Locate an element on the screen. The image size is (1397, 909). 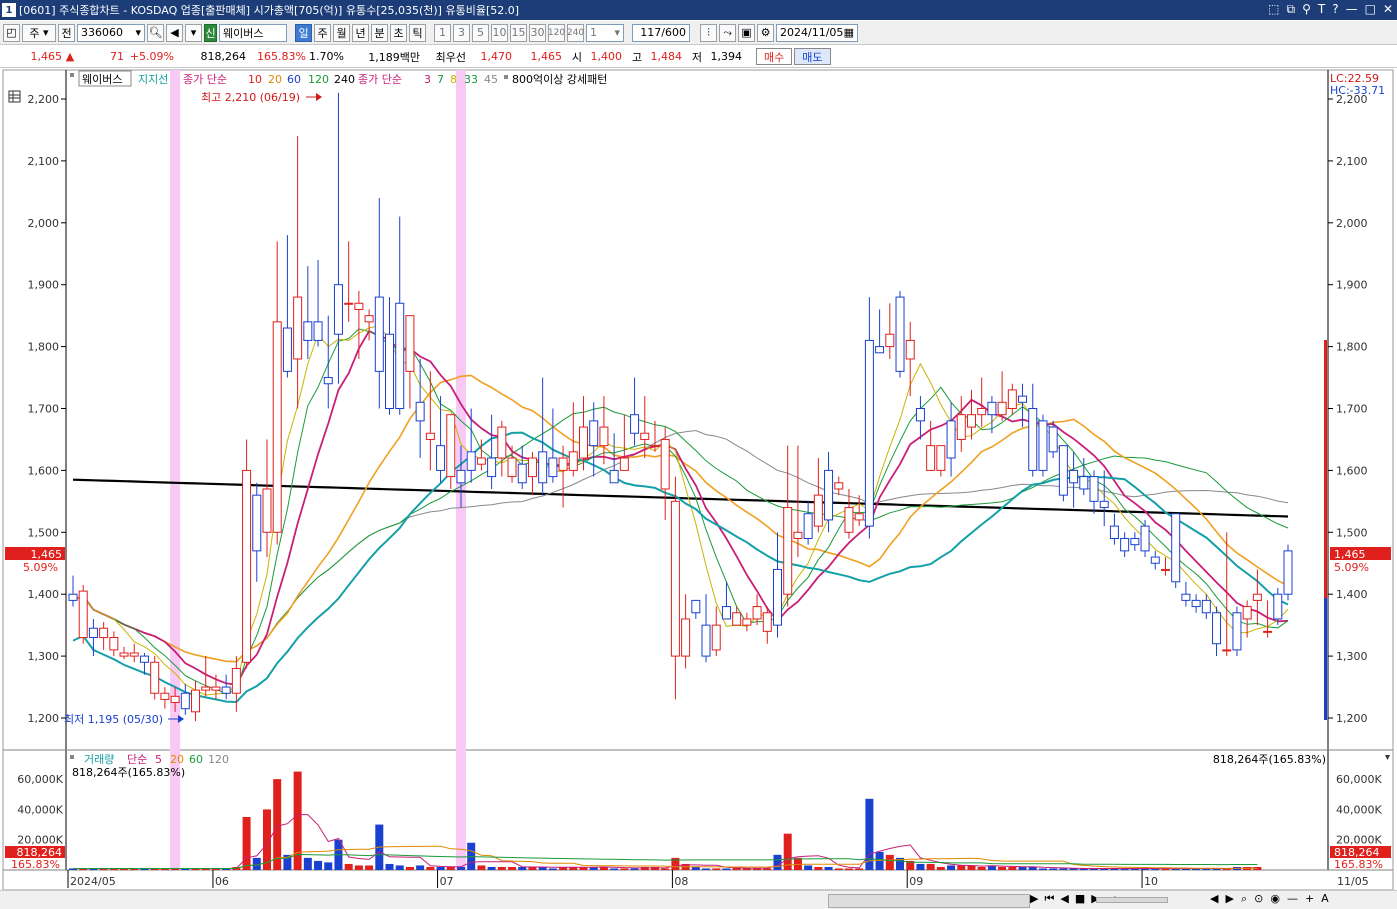
interval-120-button: 120 is located at coordinates (556, 32).